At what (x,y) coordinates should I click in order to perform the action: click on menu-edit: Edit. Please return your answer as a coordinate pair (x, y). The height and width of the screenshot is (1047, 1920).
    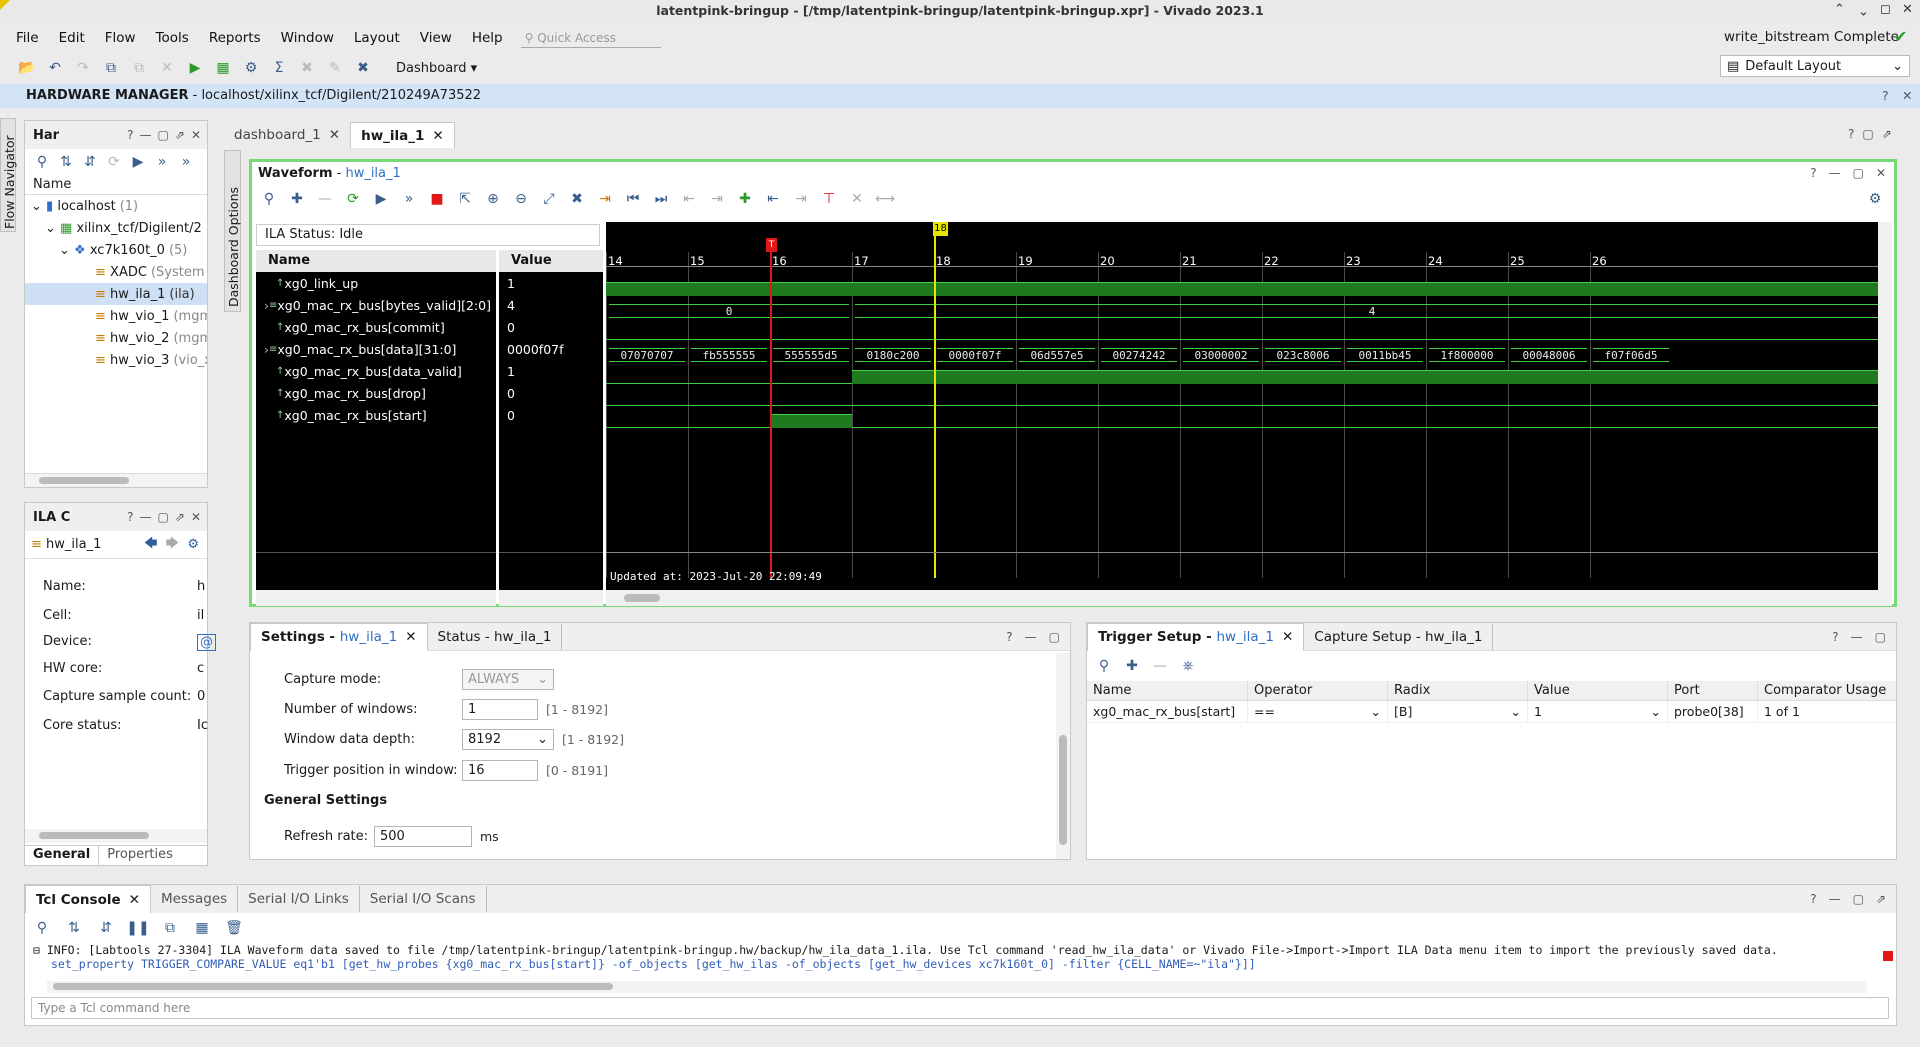
    Looking at the image, I should click on (72, 38).